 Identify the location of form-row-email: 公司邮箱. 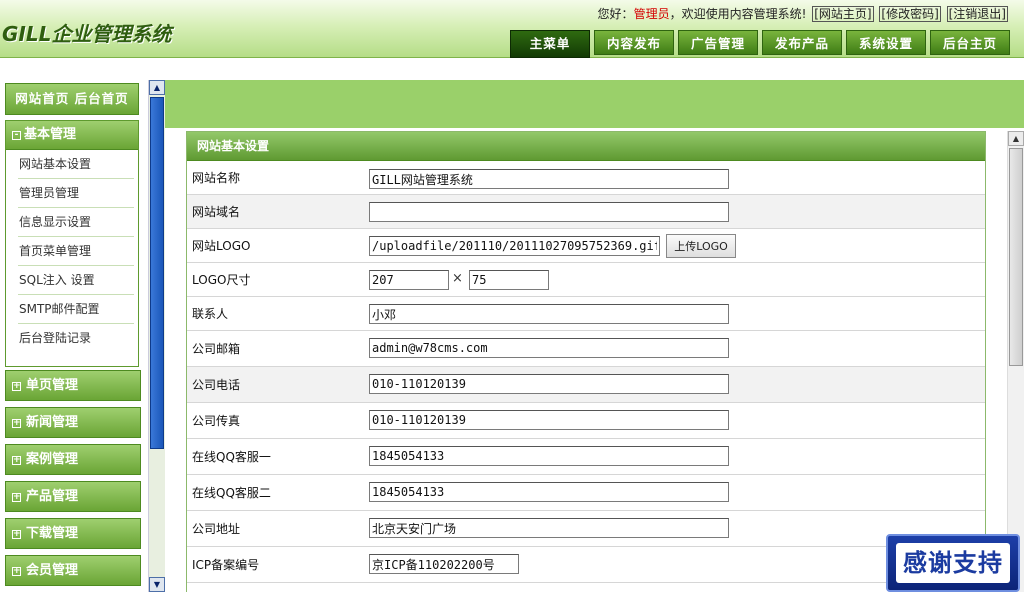
(586, 349).